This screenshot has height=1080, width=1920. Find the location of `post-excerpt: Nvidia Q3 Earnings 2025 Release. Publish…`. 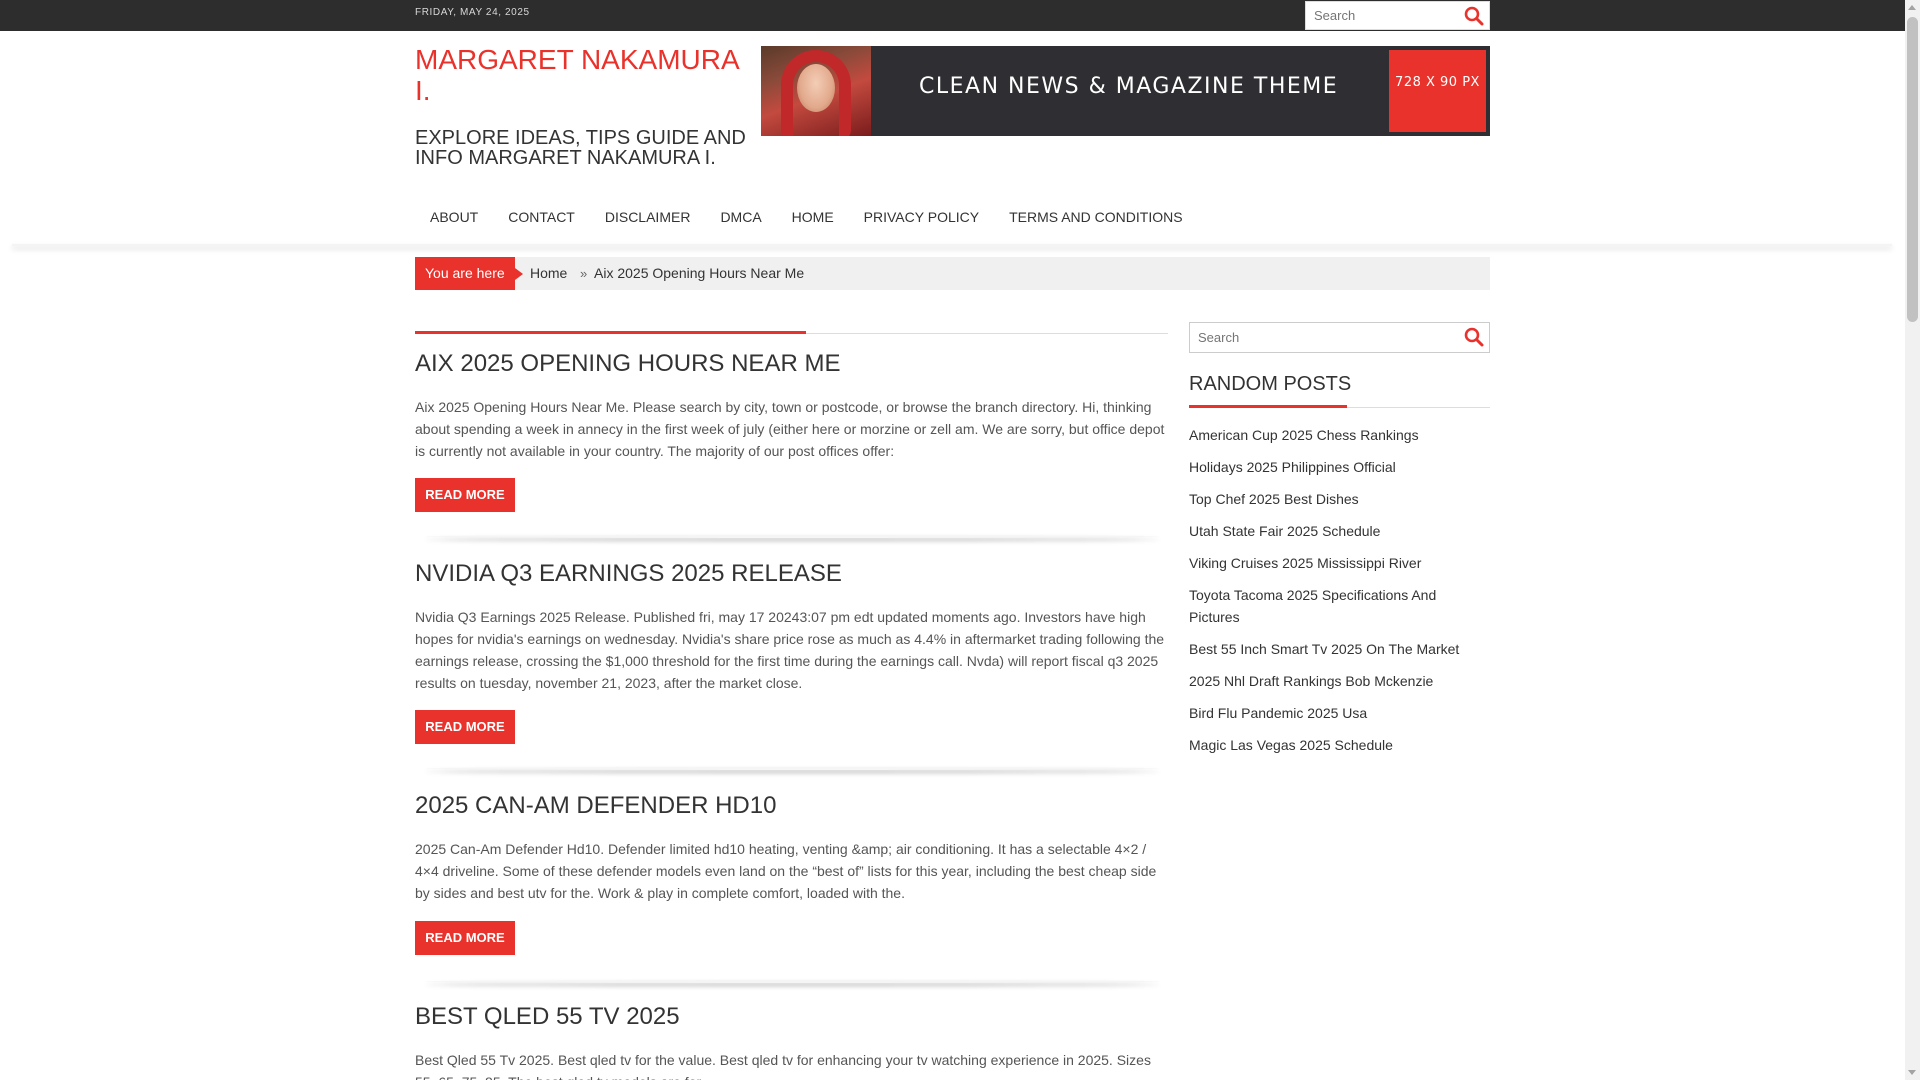

post-excerpt: Nvidia Q3 Earnings 2025 Release. Publish… is located at coordinates (790, 650).